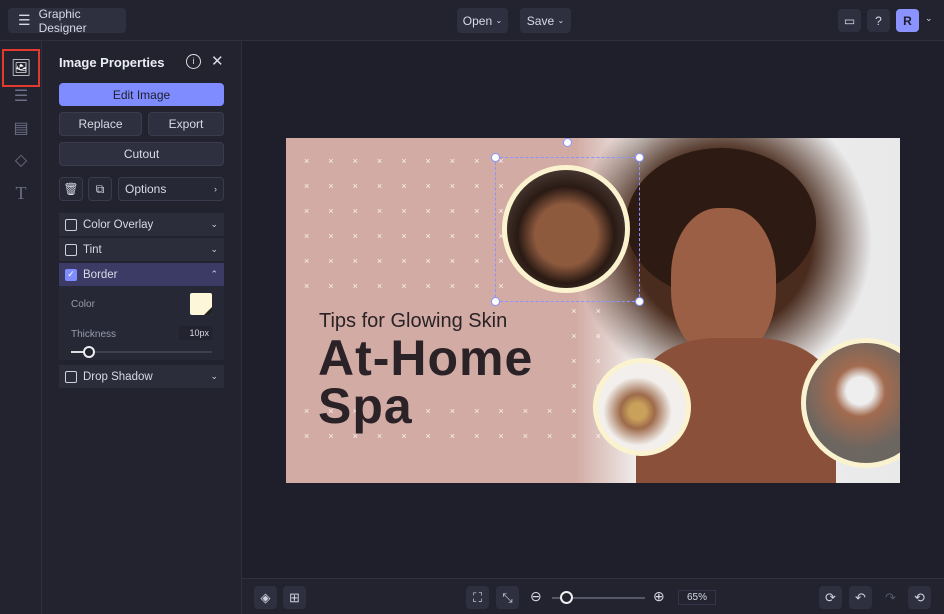  What do you see at coordinates (214, 274) in the screenshot?
I see `chevron-up-icon: ⌃` at bounding box center [214, 274].